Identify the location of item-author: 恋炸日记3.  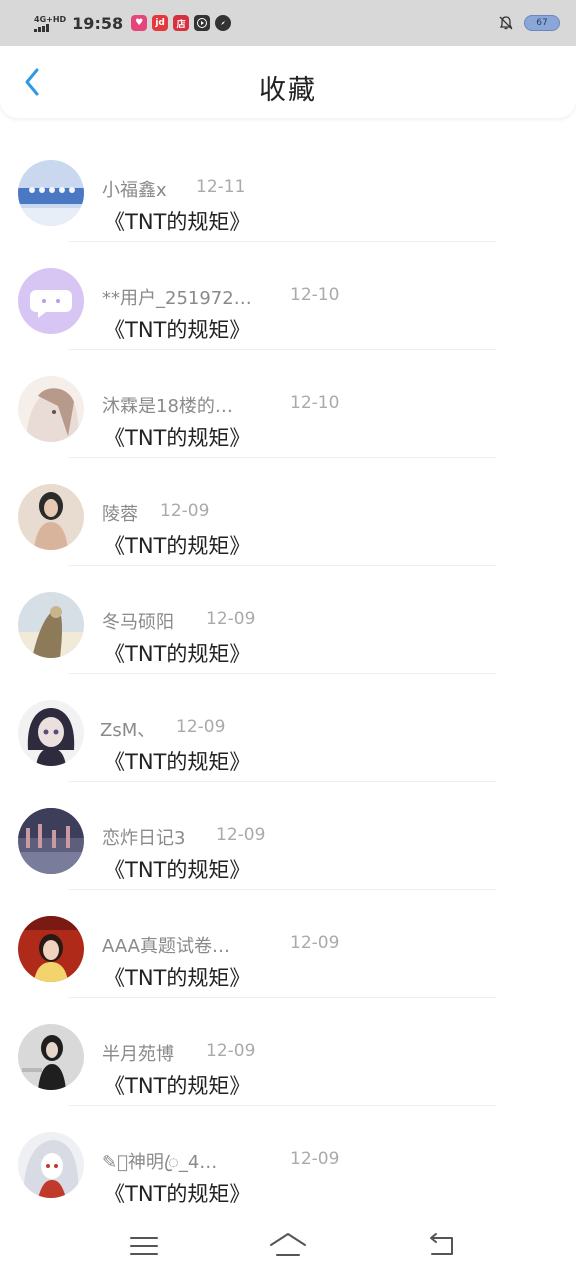
(144, 838).